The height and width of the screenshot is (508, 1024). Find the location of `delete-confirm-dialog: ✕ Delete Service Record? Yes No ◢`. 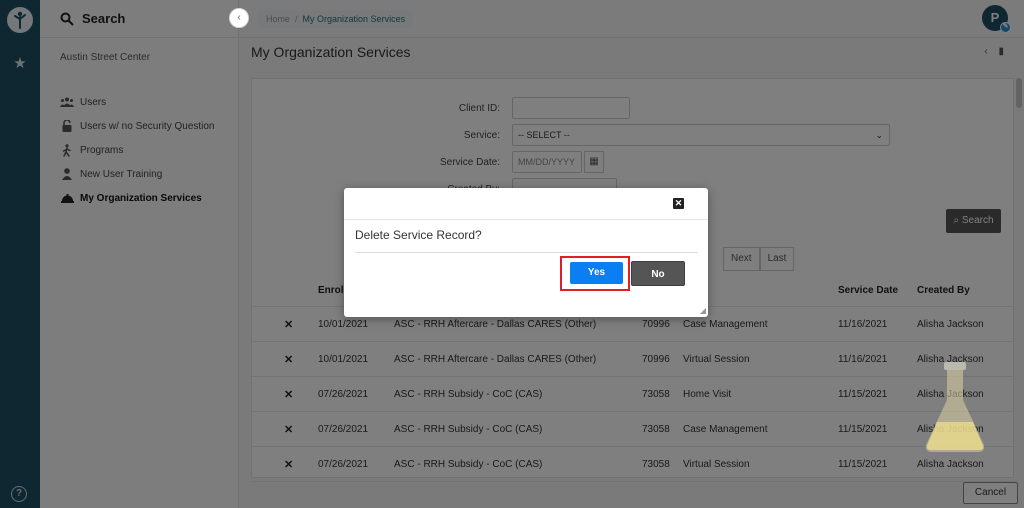

delete-confirm-dialog: ✕ Delete Service Record? Yes No ◢ is located at coordinates (526, 252).